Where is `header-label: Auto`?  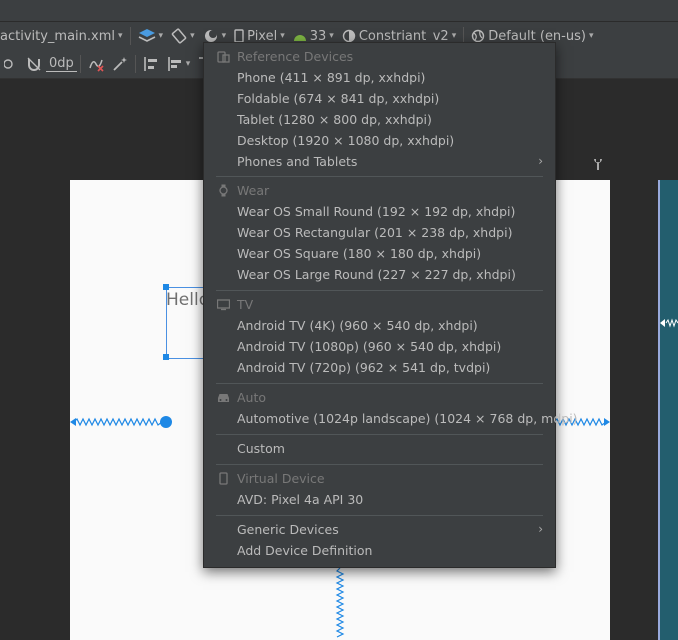 header-label: Auto is located at coordinates (252, 397).